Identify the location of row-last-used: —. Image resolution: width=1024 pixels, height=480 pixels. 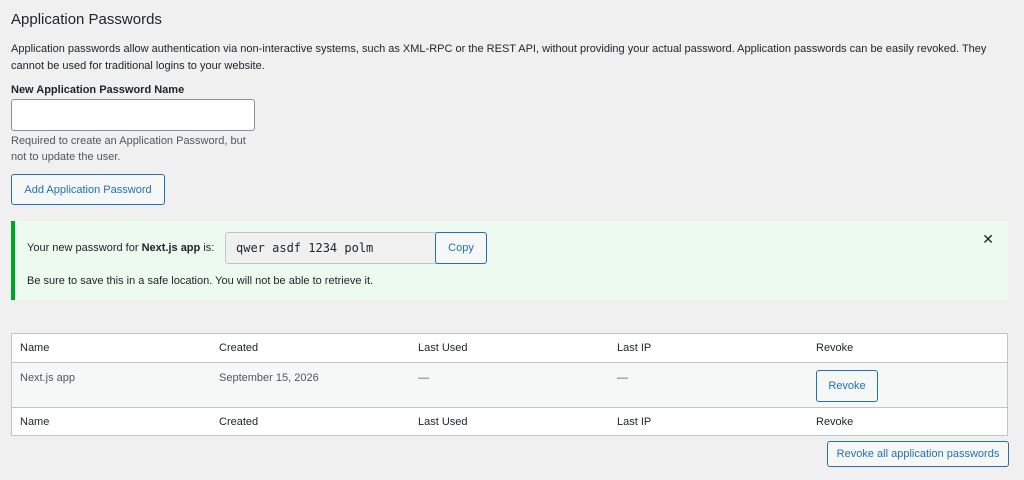
(423, 378).